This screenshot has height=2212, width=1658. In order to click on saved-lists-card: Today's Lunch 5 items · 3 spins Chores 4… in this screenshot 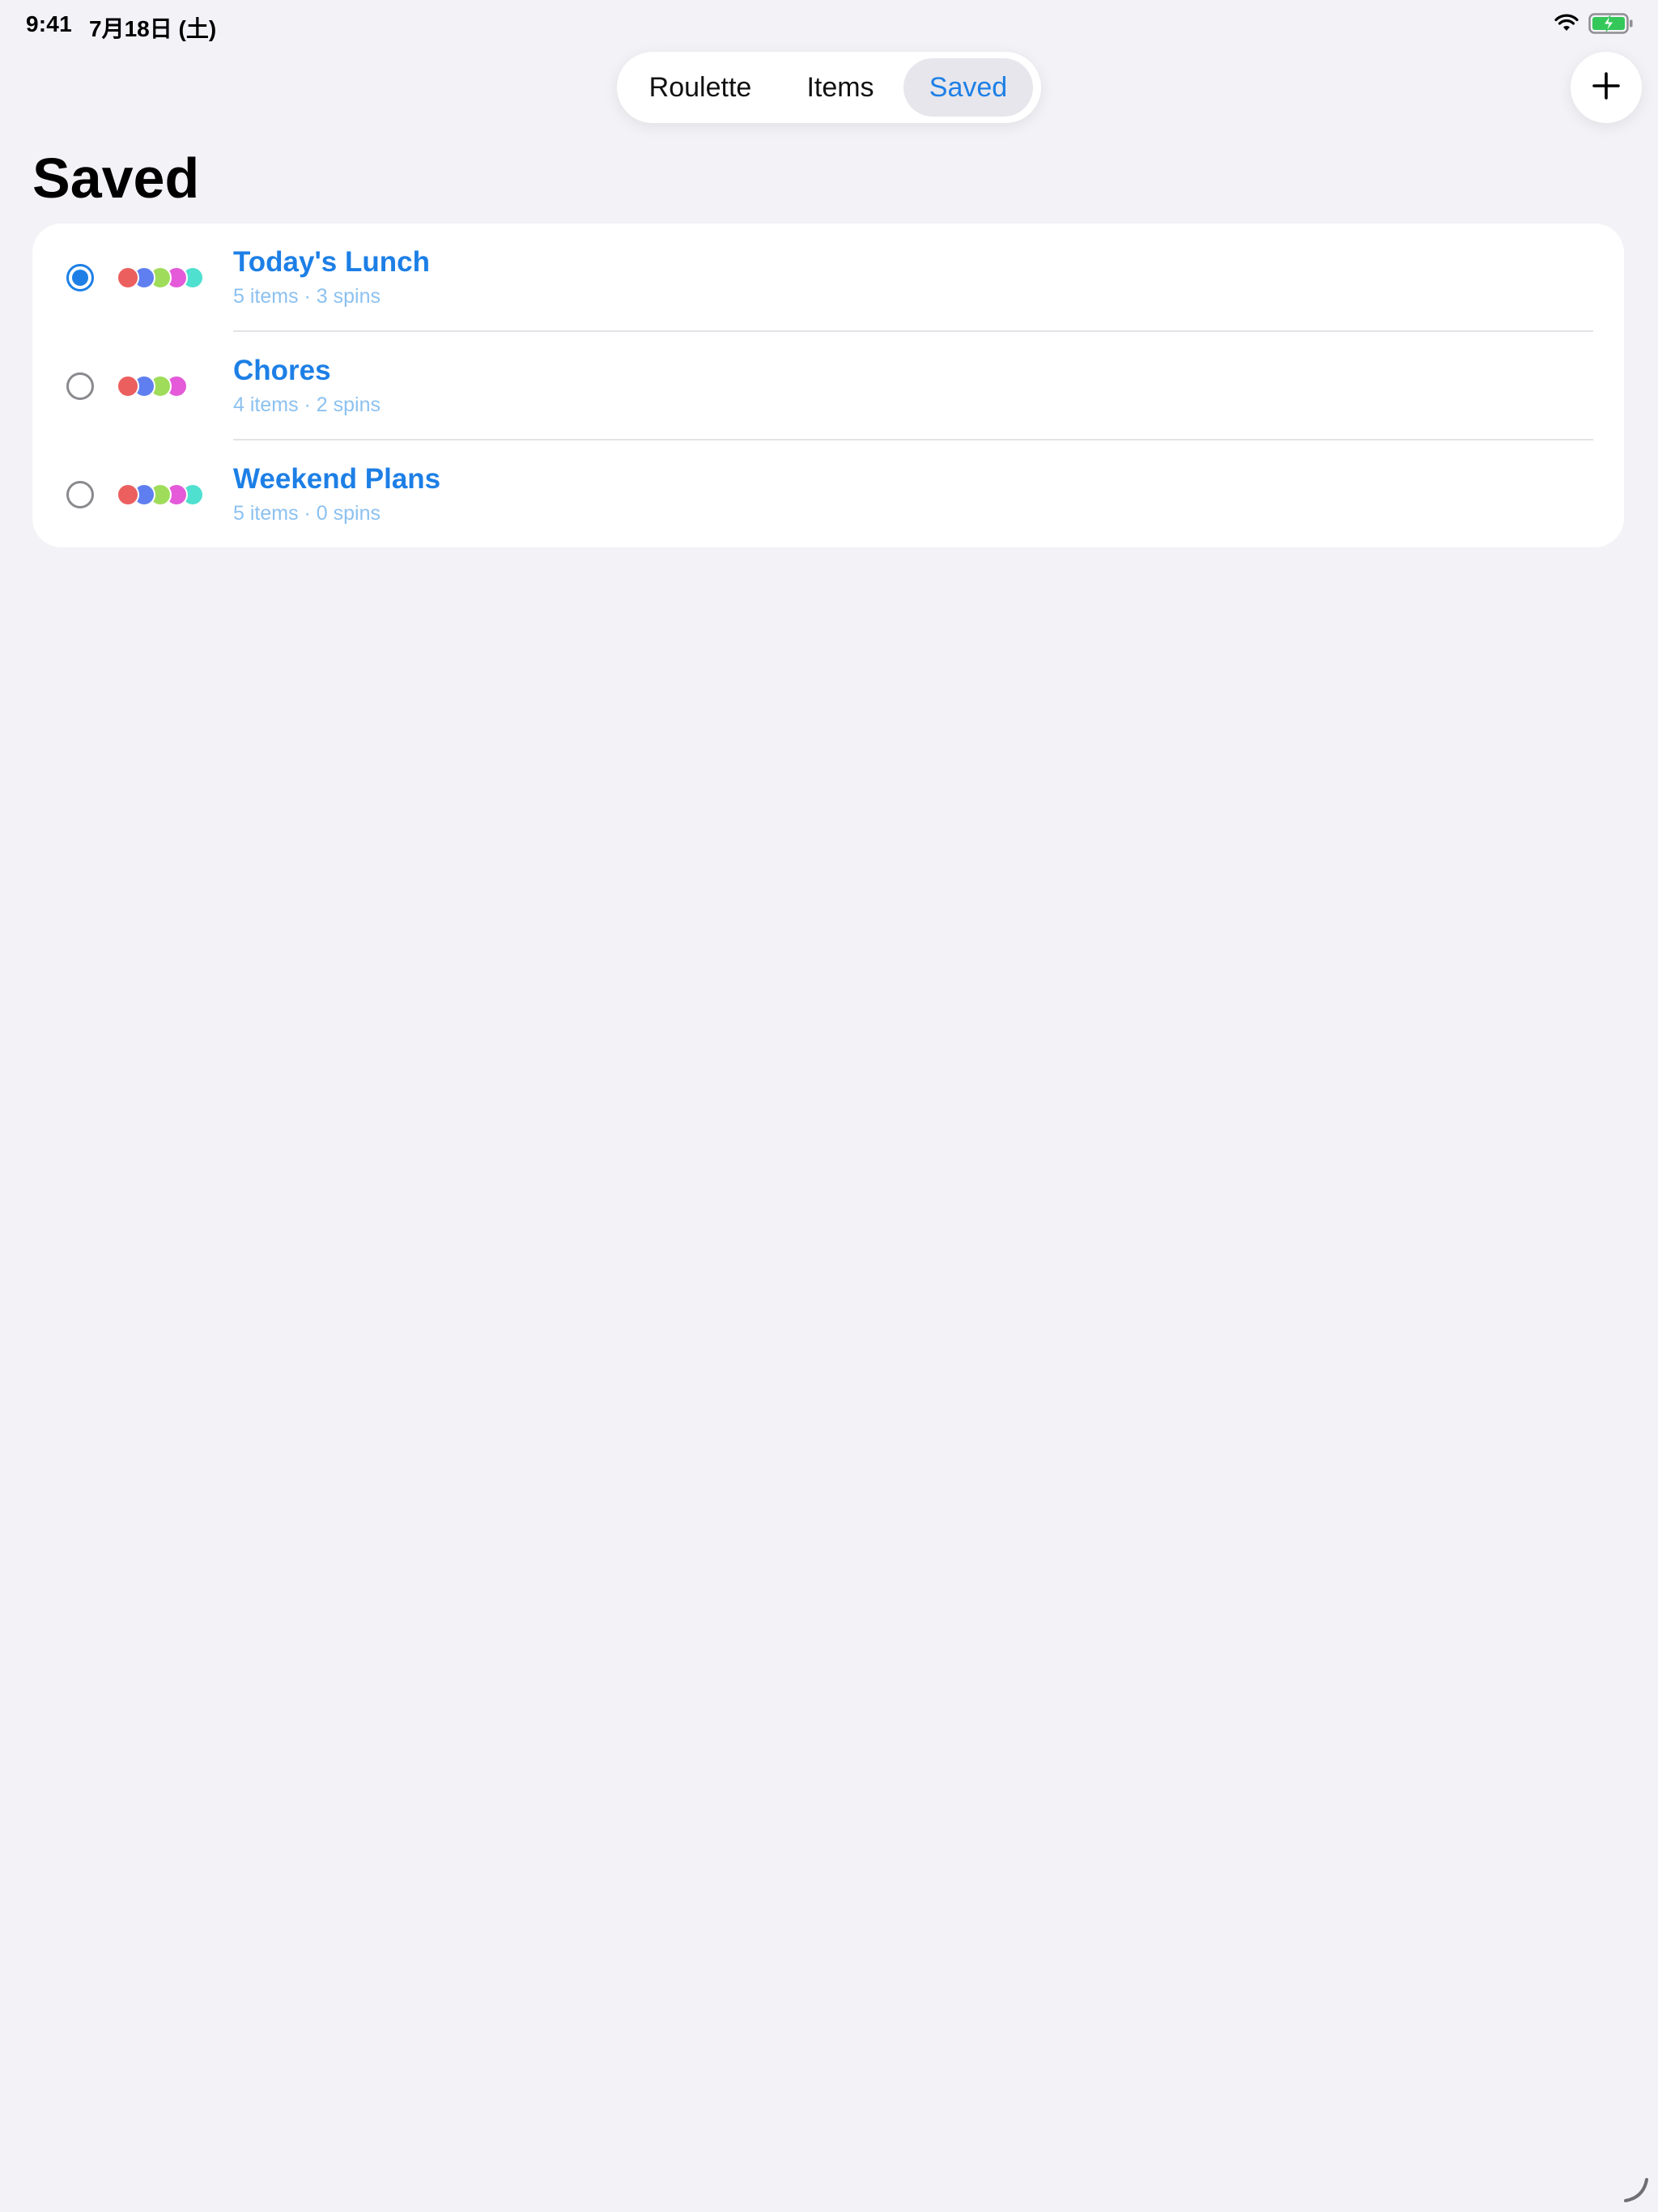, I will do `click(828, 385)`.